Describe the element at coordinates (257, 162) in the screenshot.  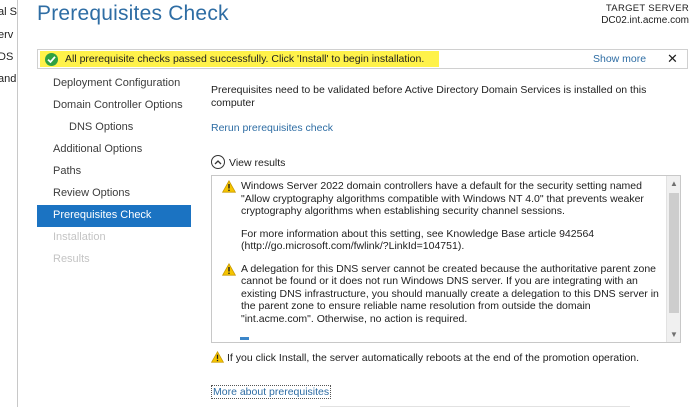
I see `view-results-label: View results` at that location.